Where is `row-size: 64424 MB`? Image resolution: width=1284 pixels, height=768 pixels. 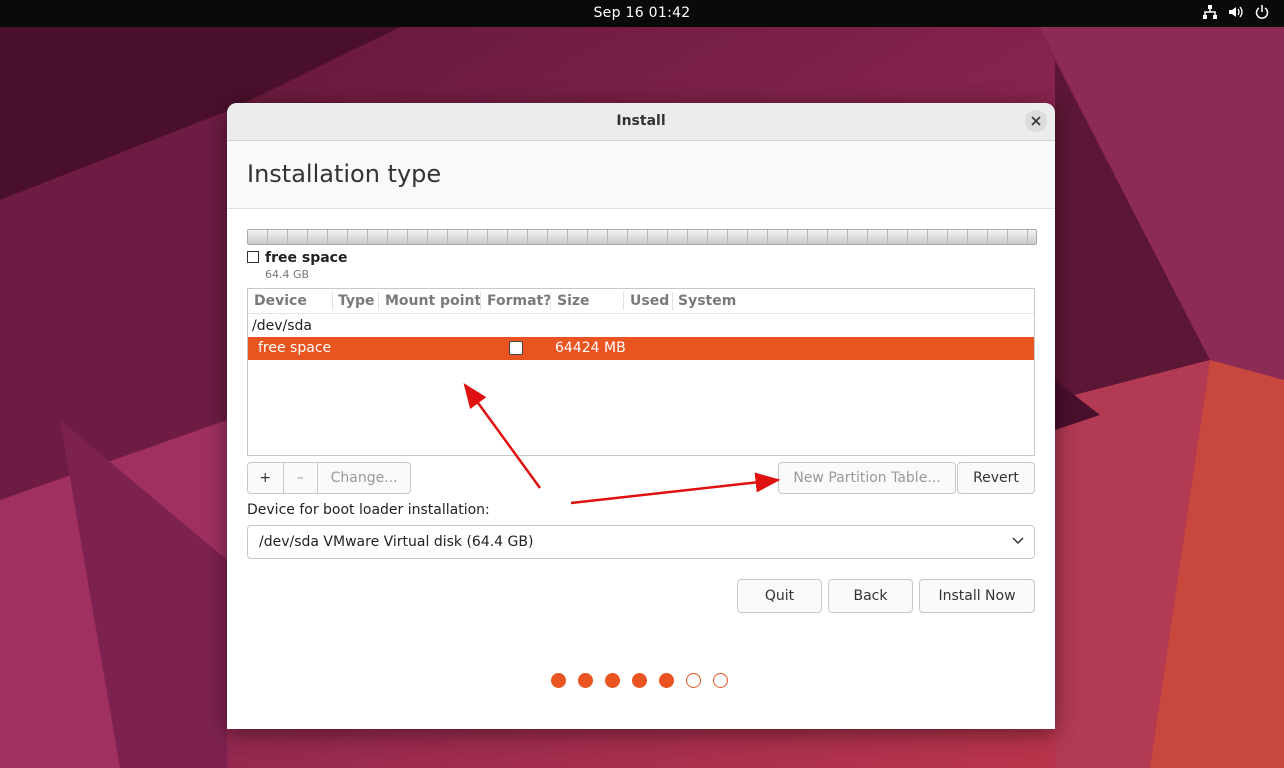
row-size: 64424 MB is located at coordinates (590, 348).